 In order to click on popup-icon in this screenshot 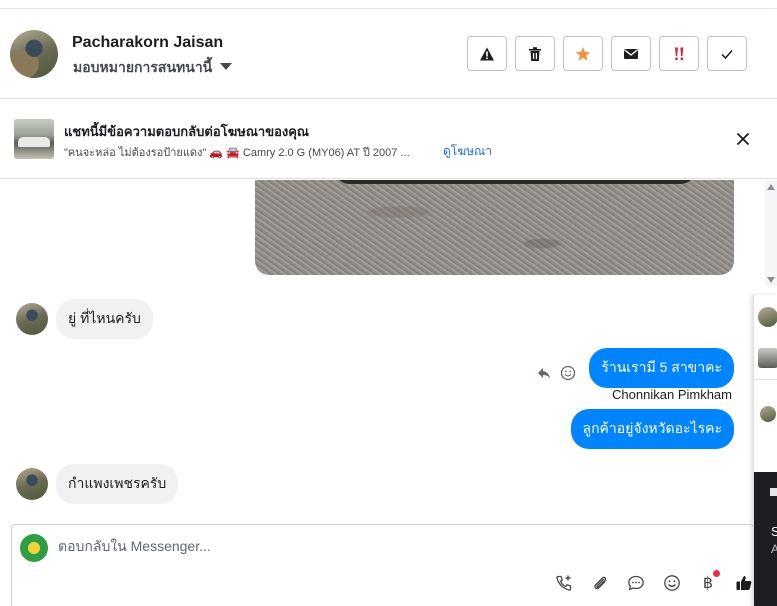, I will do `click(773, 492)`.